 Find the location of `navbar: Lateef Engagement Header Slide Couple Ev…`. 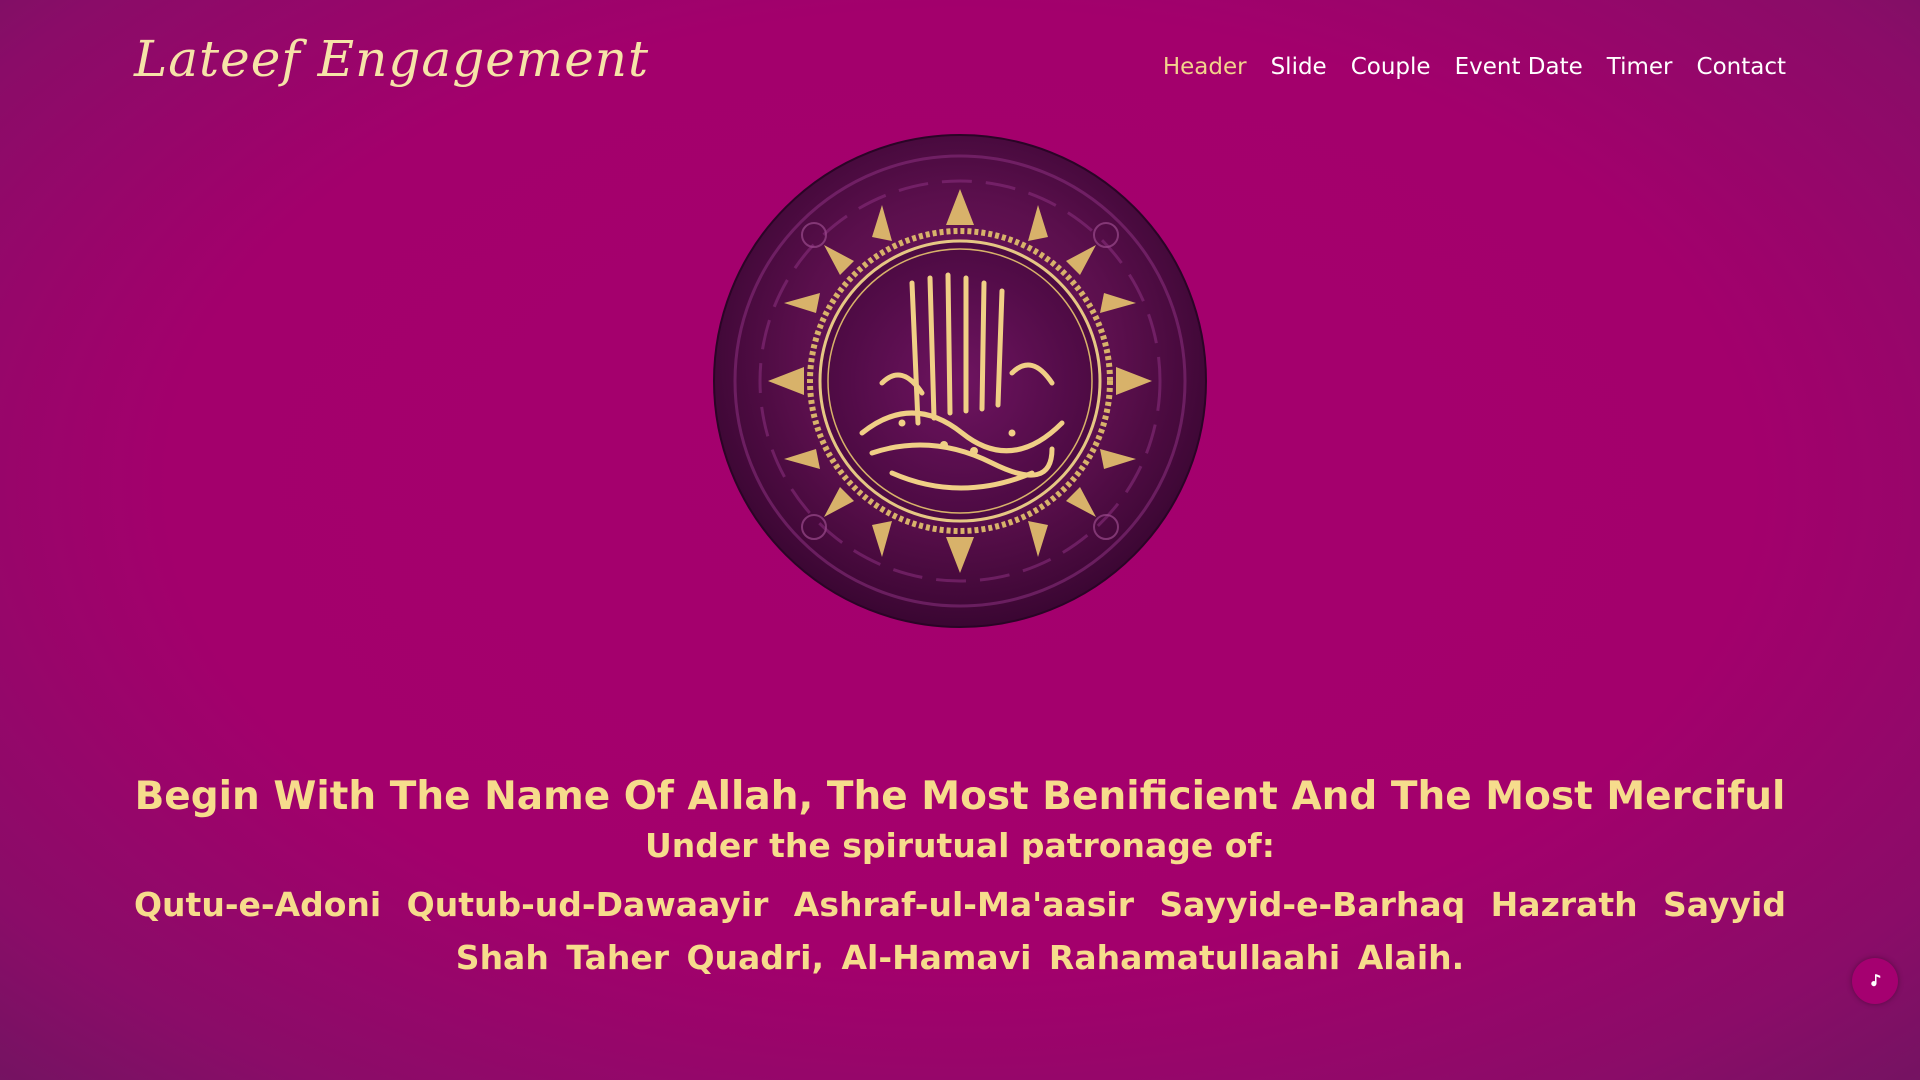

navbar: Lateef Engagement Header Slide Couple Ev… is located at coordinates (960, 70).